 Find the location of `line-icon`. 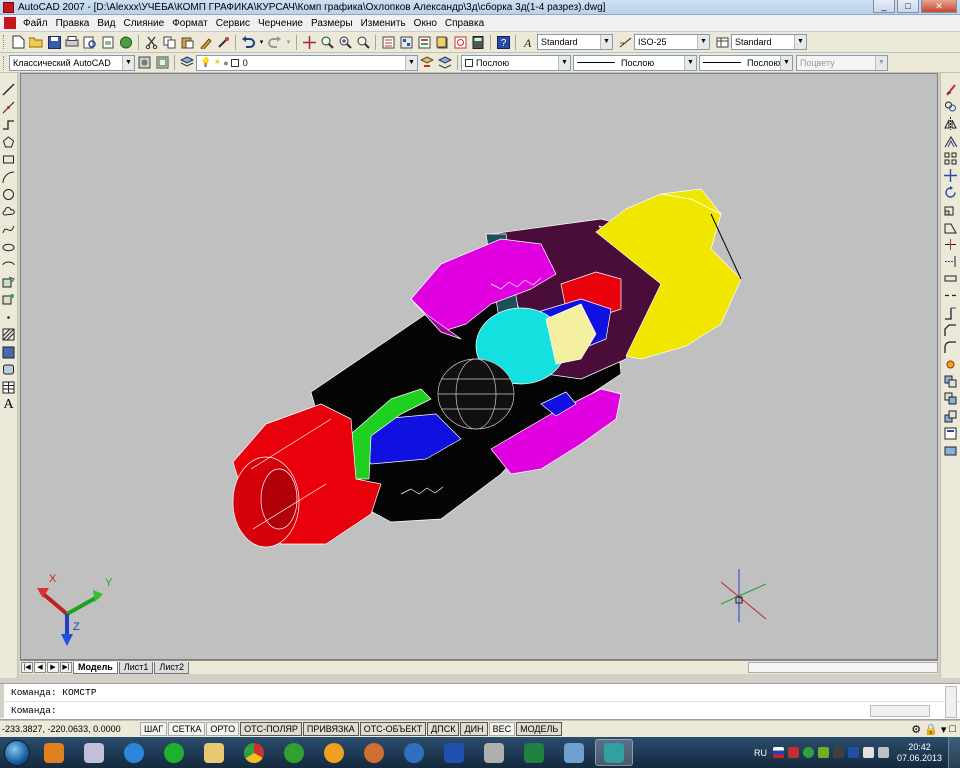

line-icon is located at coordinates (8, 90).